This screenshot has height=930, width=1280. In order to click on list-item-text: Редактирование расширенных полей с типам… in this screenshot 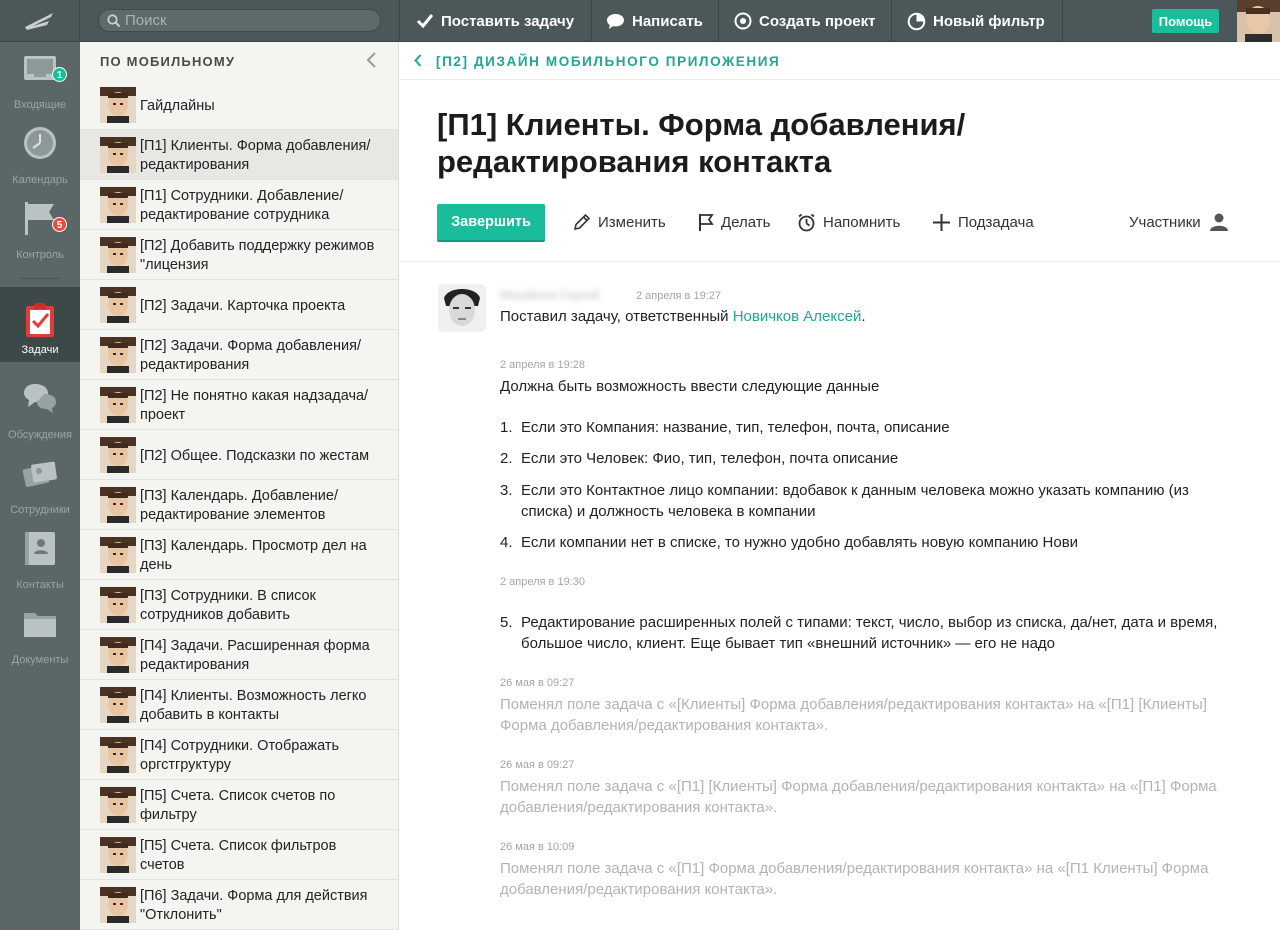, I will do `click(869, 633)`.